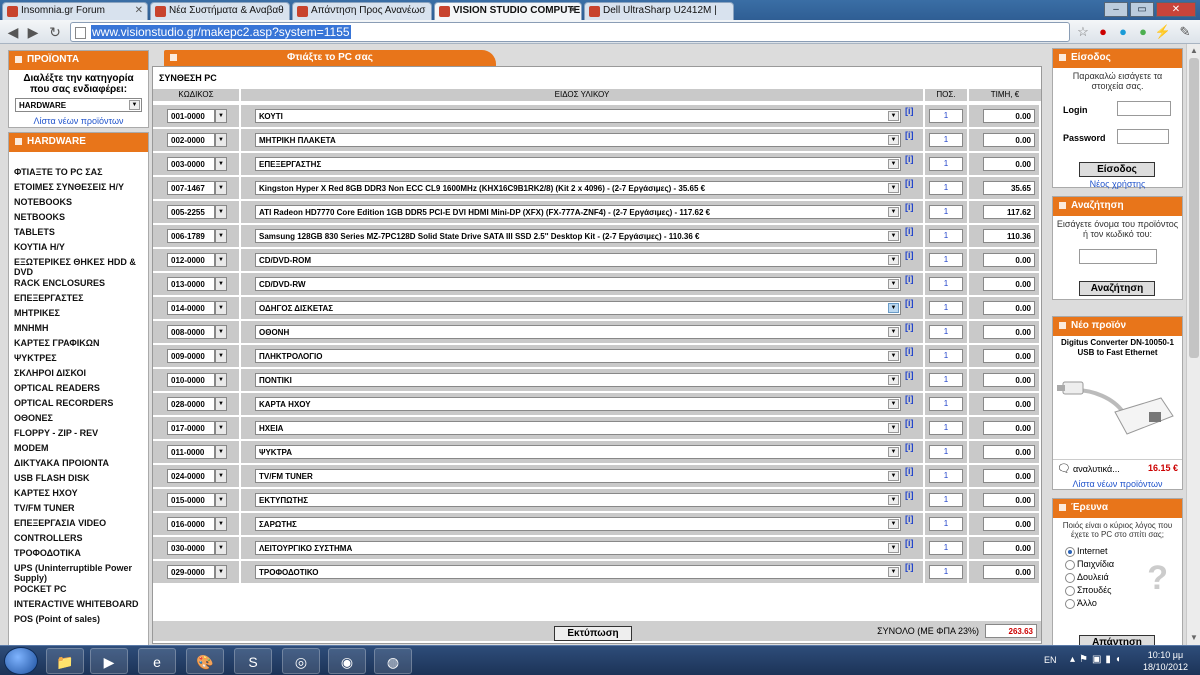 The height and width of the screenshot is (675, 1200). I want to click on component-select: CD/DVD-RW ▼, so click(578, 284).